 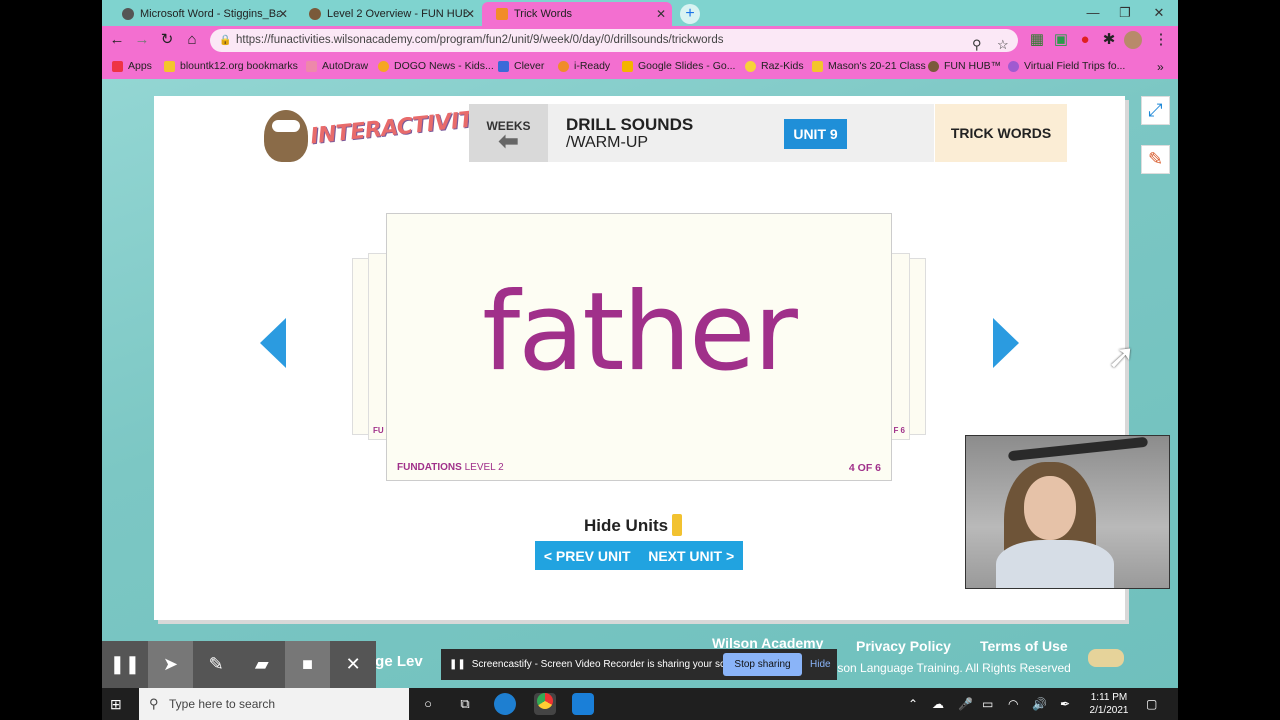 What do you see at coordinates (1006, 343) in the screenshot?
I see `next-card-arrow-icon` at bounding box center [1006, 343].